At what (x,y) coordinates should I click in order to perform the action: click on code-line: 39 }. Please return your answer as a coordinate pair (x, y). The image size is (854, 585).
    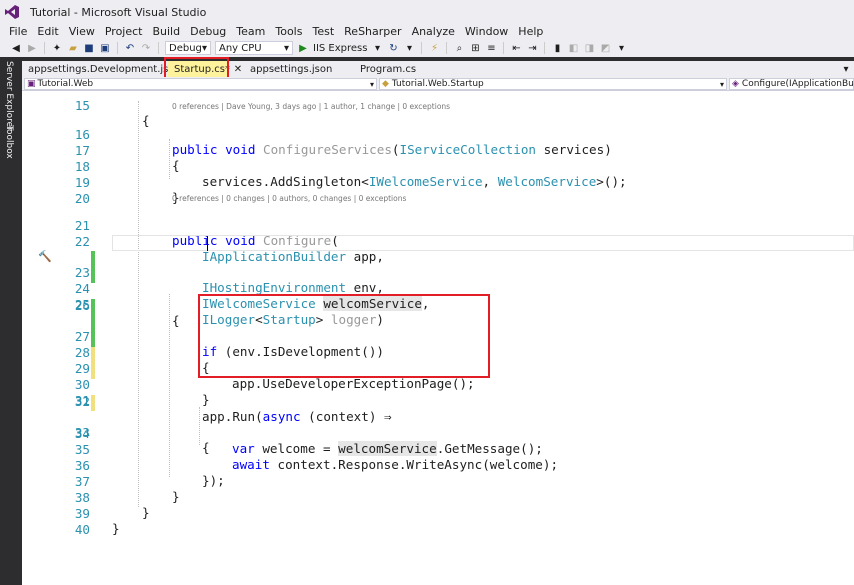
    Looking at the image, I should click on (438, 513).